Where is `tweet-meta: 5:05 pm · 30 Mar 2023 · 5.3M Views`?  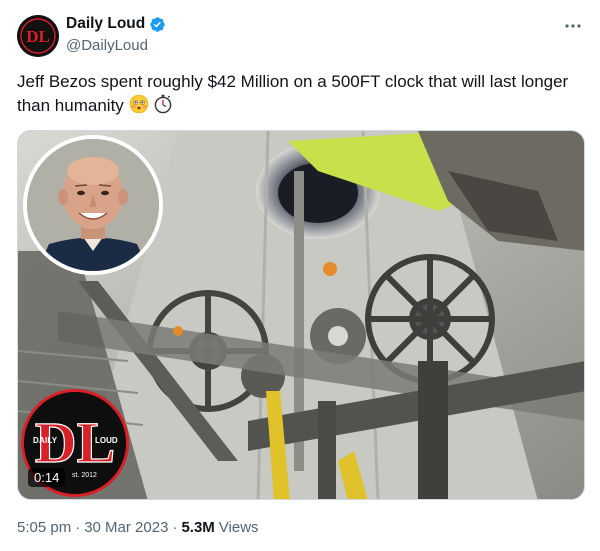 tweet-meta: 5:05 pm · 30 Mar 2023 · 5.3M Views is located at coordinates (138, 527).